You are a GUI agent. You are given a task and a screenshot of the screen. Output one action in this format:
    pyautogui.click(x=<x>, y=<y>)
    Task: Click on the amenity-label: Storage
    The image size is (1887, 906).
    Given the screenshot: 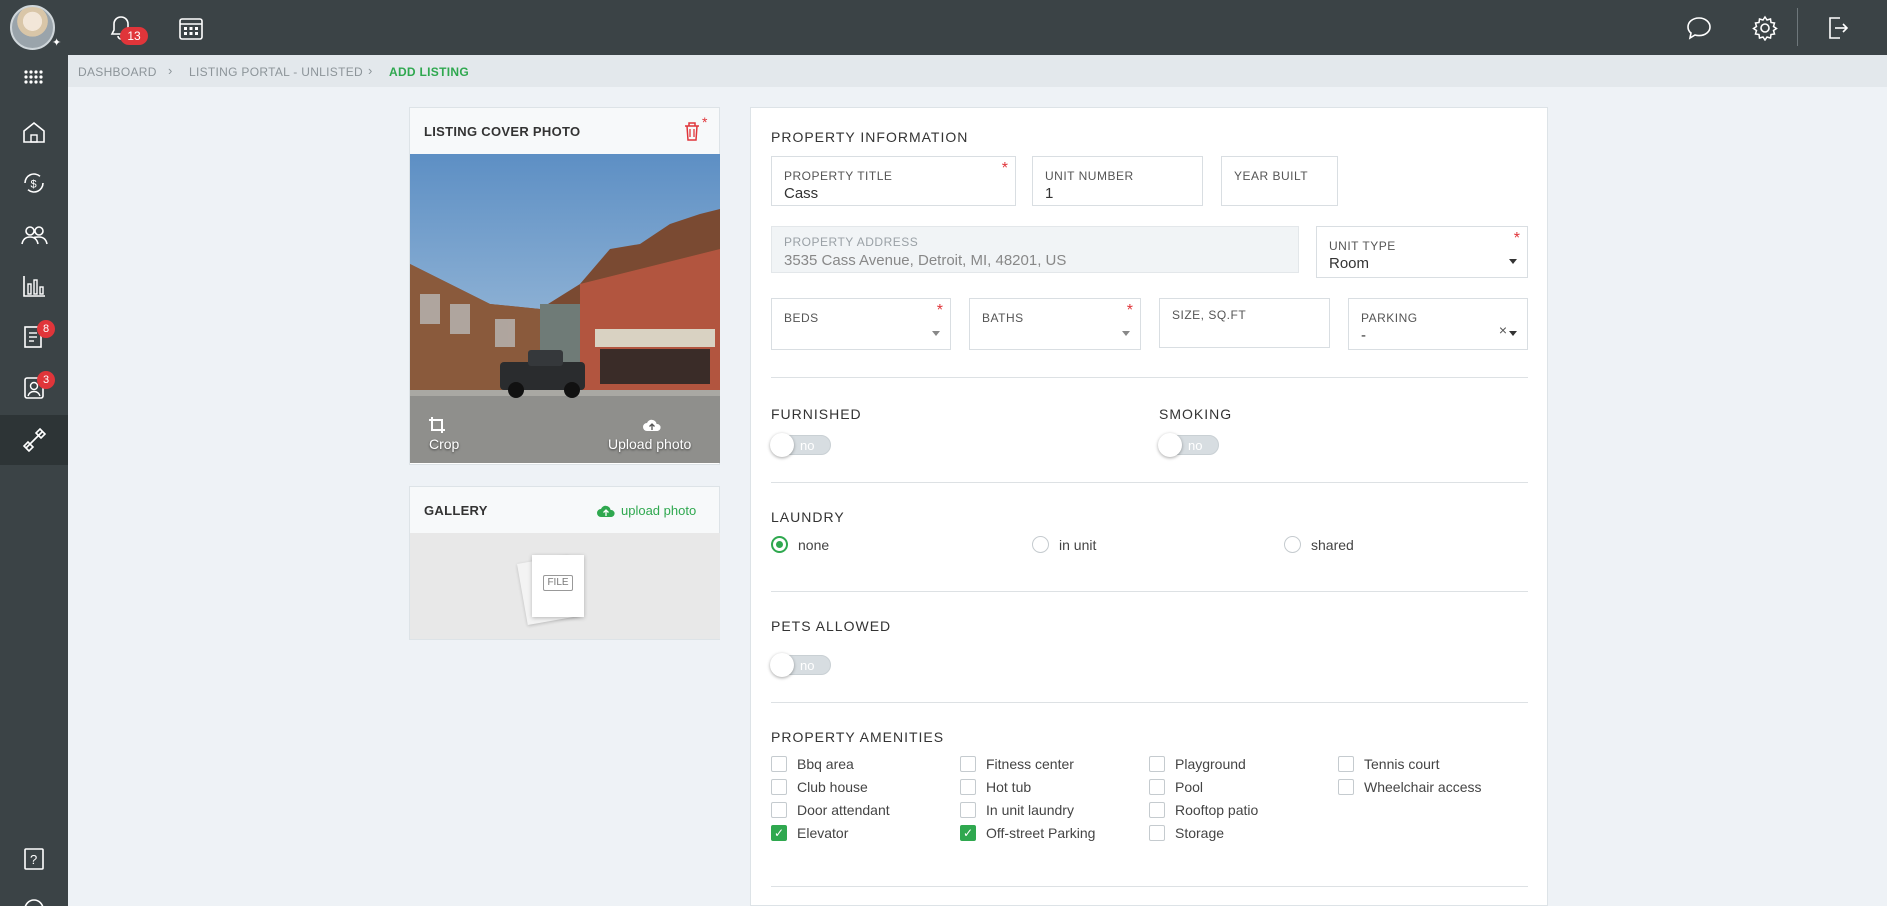 What is the action you would take?
    pyautogui.click(x=1200, y=833)
    